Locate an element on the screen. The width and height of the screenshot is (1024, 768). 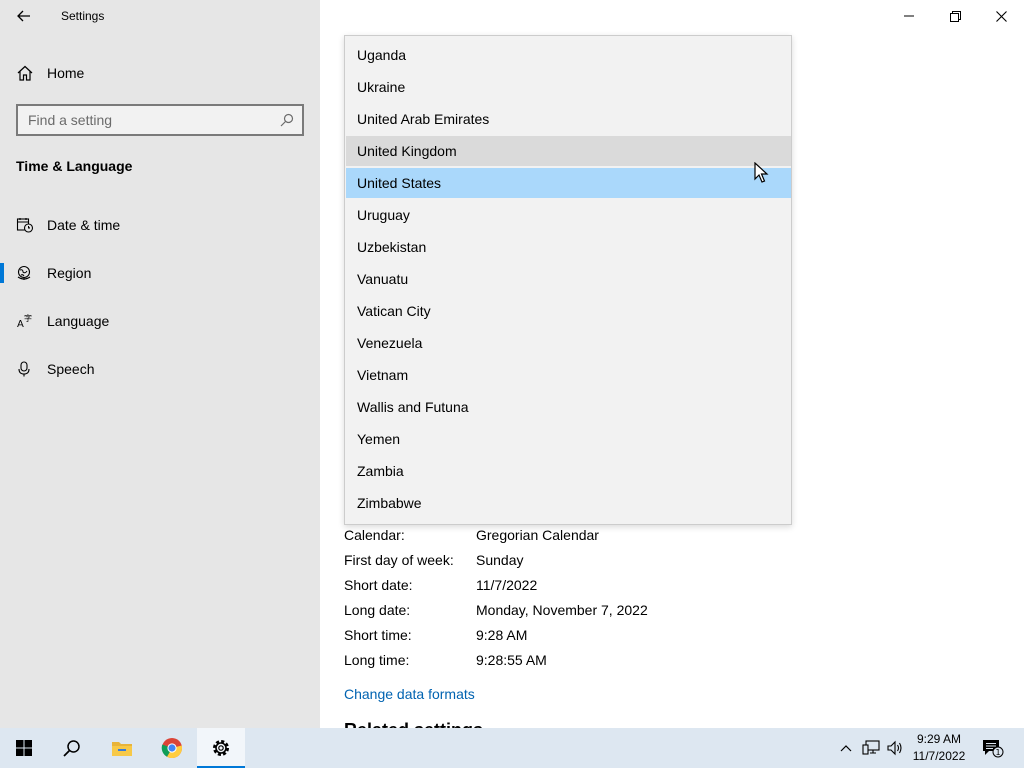
country-option: Vietnam is located at coordinates (568, 375).